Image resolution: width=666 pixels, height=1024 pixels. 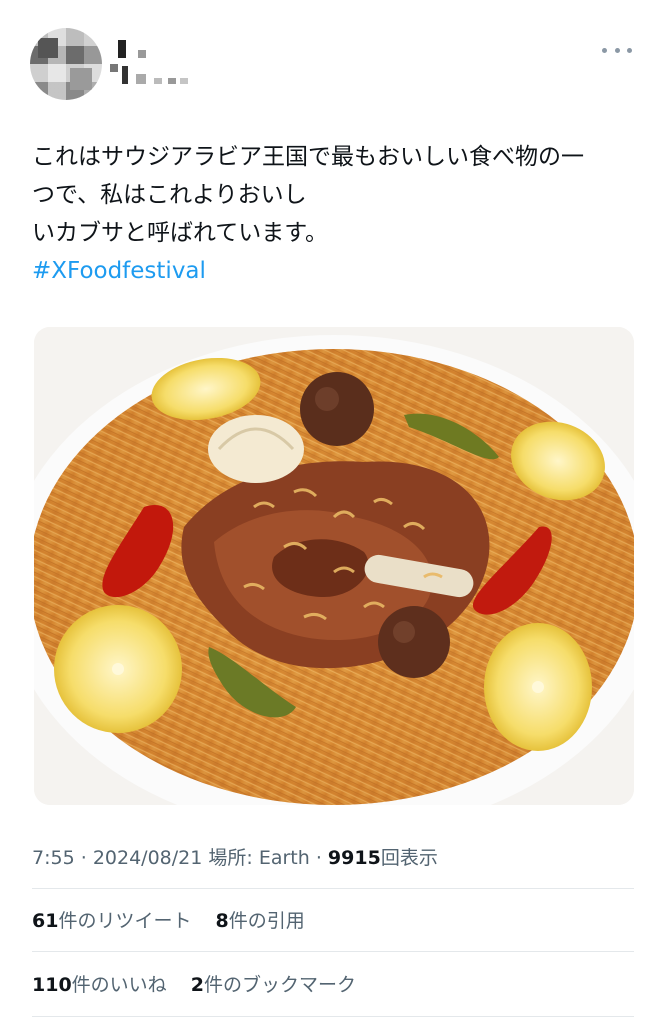 I want to click on quotes-label: 件の引用, so click(x=266, y=921).